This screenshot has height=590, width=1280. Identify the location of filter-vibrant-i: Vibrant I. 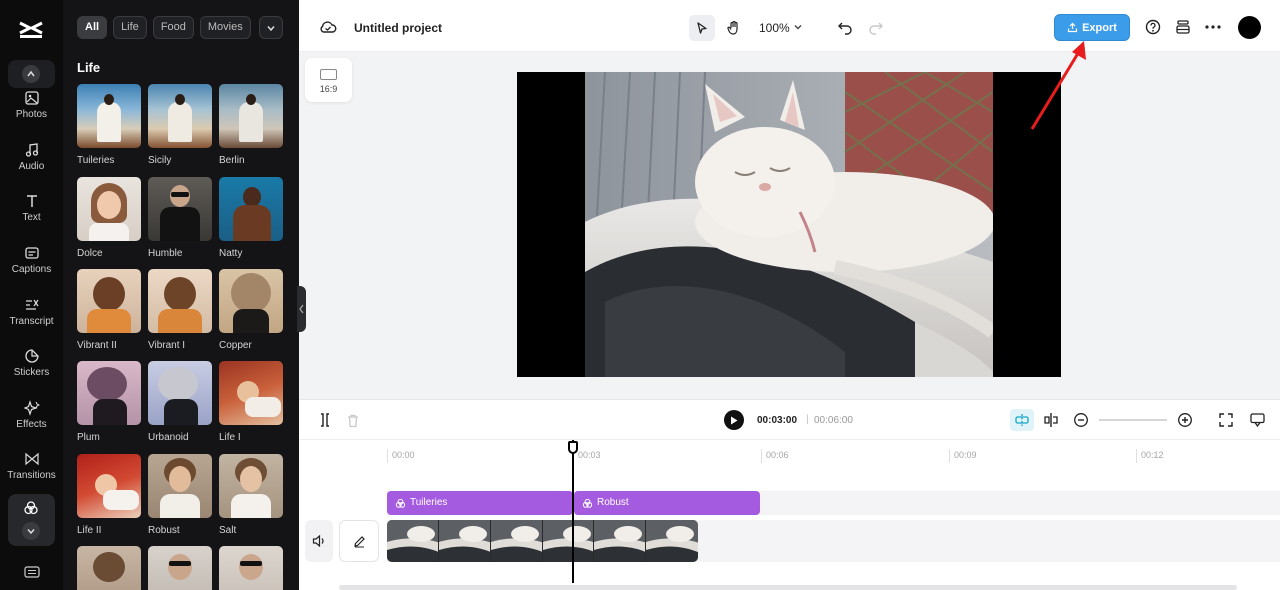
(180, 310).